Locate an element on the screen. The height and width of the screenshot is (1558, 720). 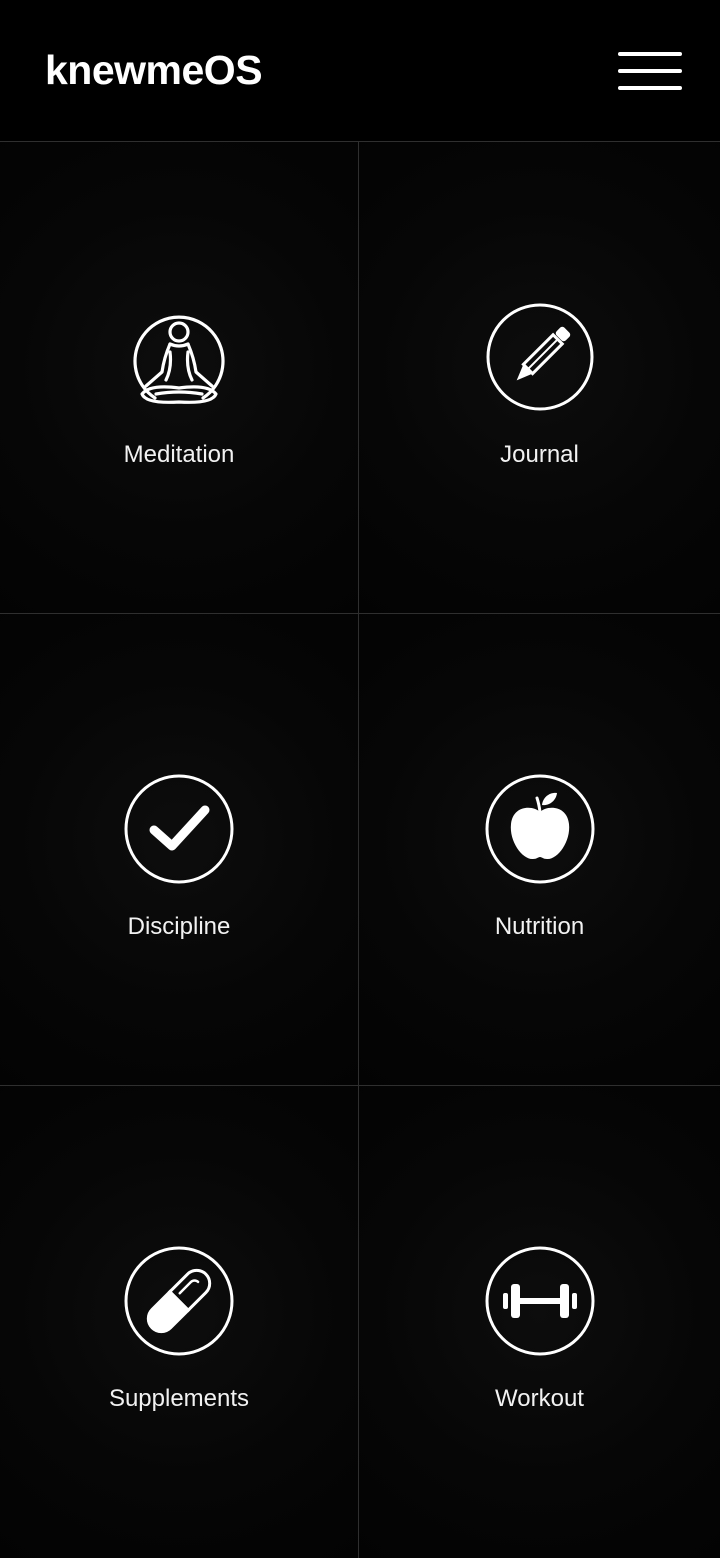
pencil-icon is located at coordinates (540, 357).